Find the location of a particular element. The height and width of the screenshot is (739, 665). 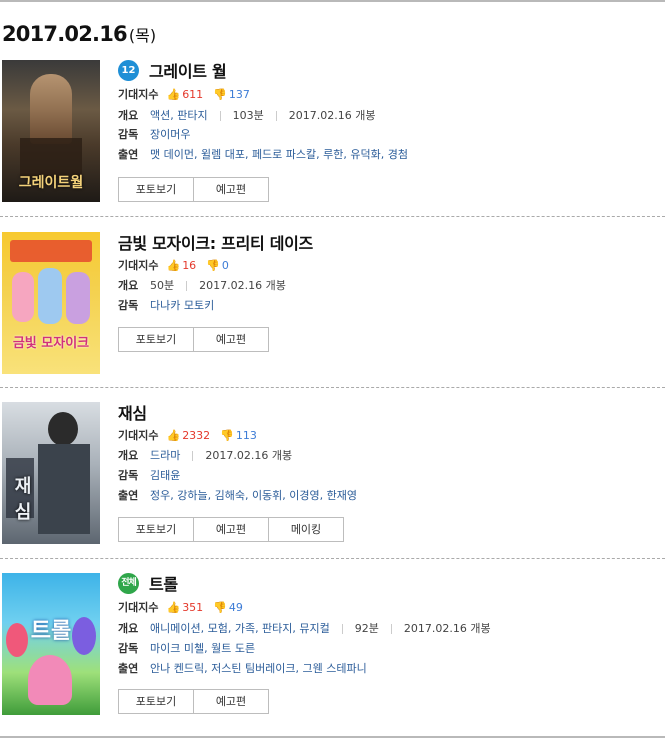

poster-title: 그레이트월 is located at coordinates (51, 183).